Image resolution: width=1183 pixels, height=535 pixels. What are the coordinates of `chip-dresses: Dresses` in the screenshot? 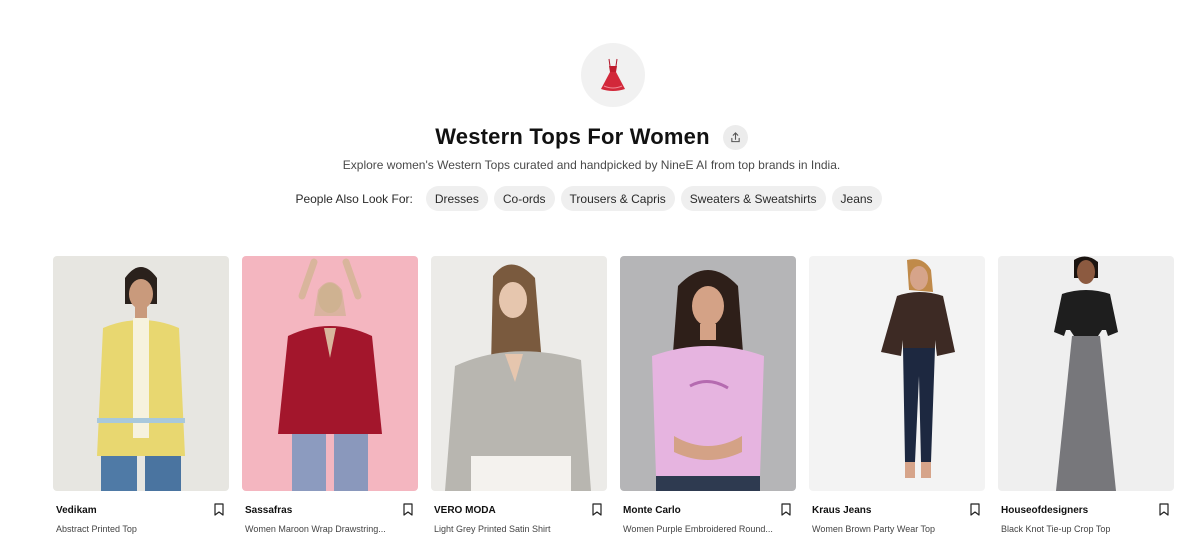 It's located at (456, 198).